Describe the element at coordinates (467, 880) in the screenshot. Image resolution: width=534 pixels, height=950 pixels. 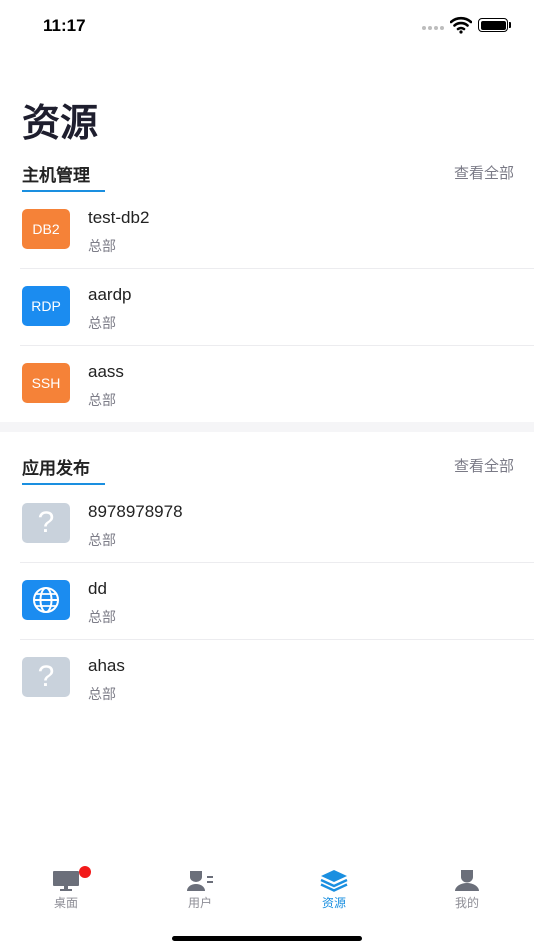
I see `person-icon` at that location.